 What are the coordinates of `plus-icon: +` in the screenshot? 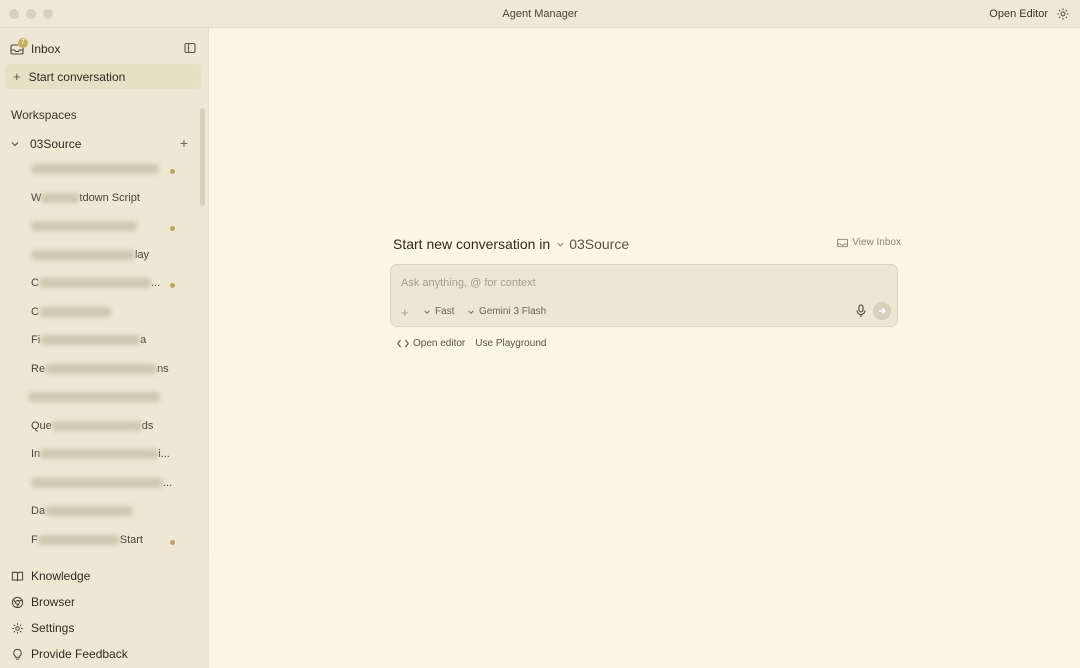 It's located at (17, 76).